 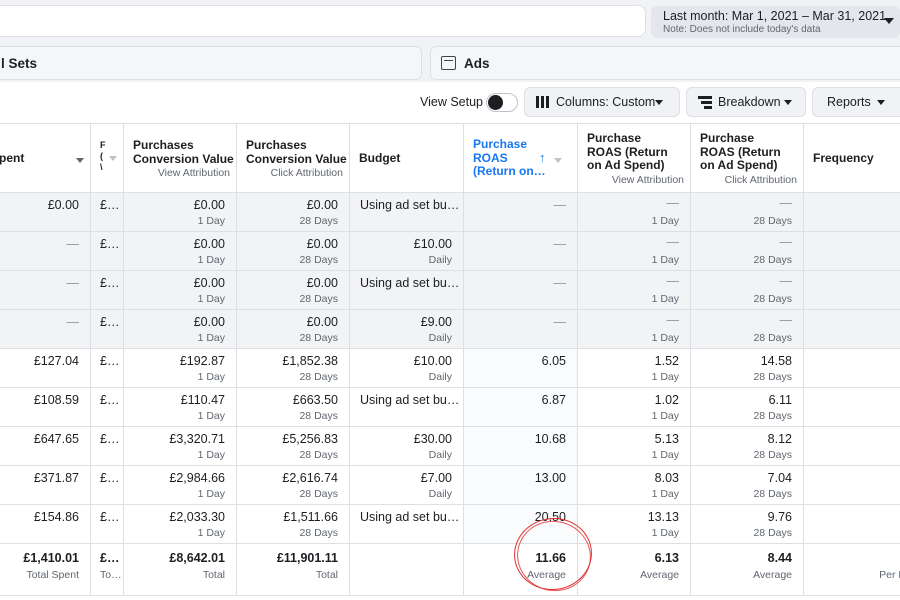 What do you see at coordinates (211, 63) in the screenshot?
I see `tab-ad-sets: l Sets` at bounding box center [211, 63].